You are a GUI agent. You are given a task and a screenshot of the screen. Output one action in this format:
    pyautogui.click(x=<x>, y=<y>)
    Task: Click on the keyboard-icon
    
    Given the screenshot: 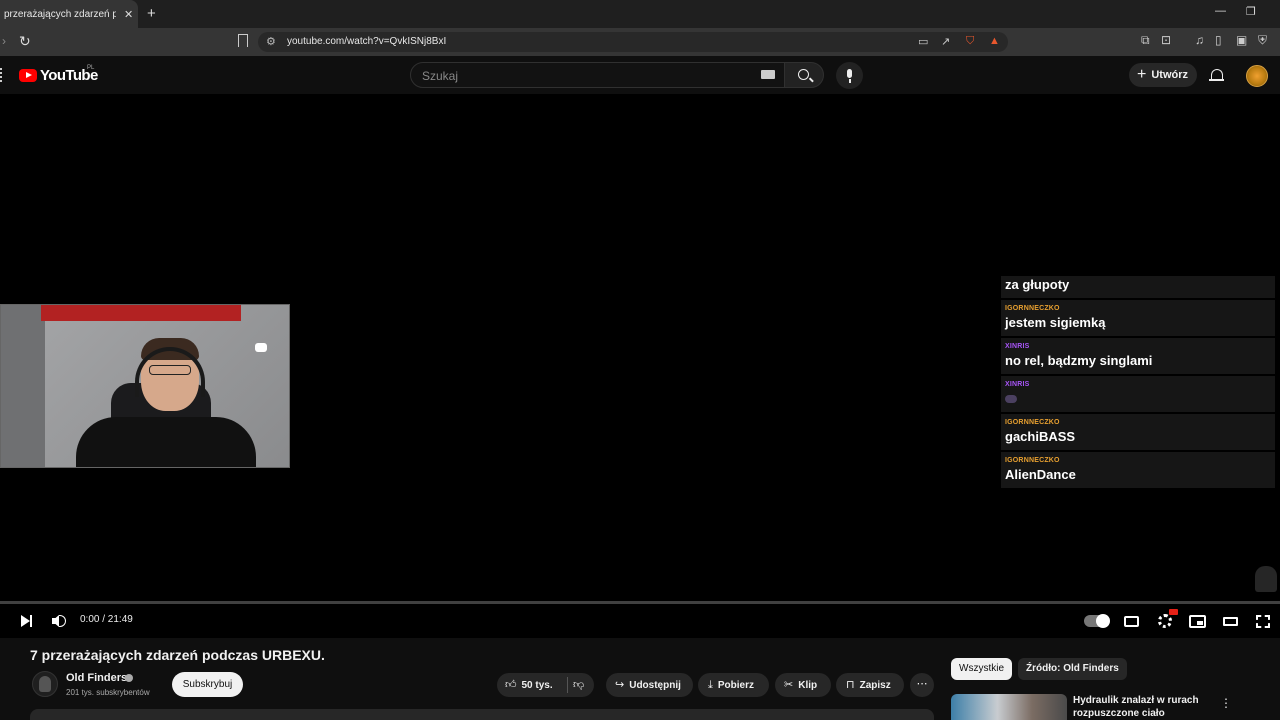 What is the action you would take?
    pyautogui.click(x=768, y=74)
    